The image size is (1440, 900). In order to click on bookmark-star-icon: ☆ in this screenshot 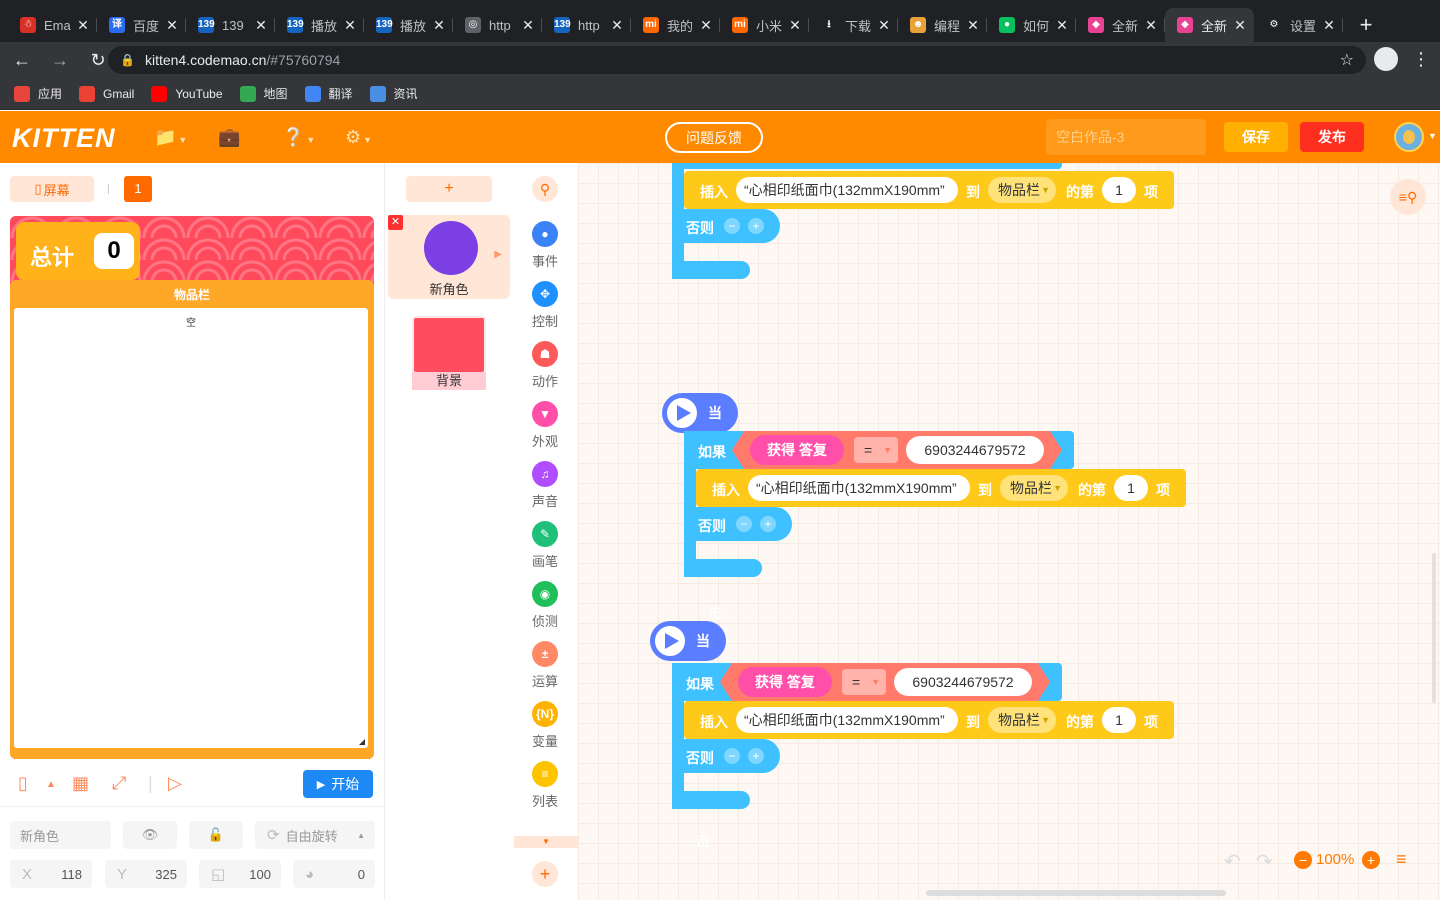, I will do `click(1347, 60)`.